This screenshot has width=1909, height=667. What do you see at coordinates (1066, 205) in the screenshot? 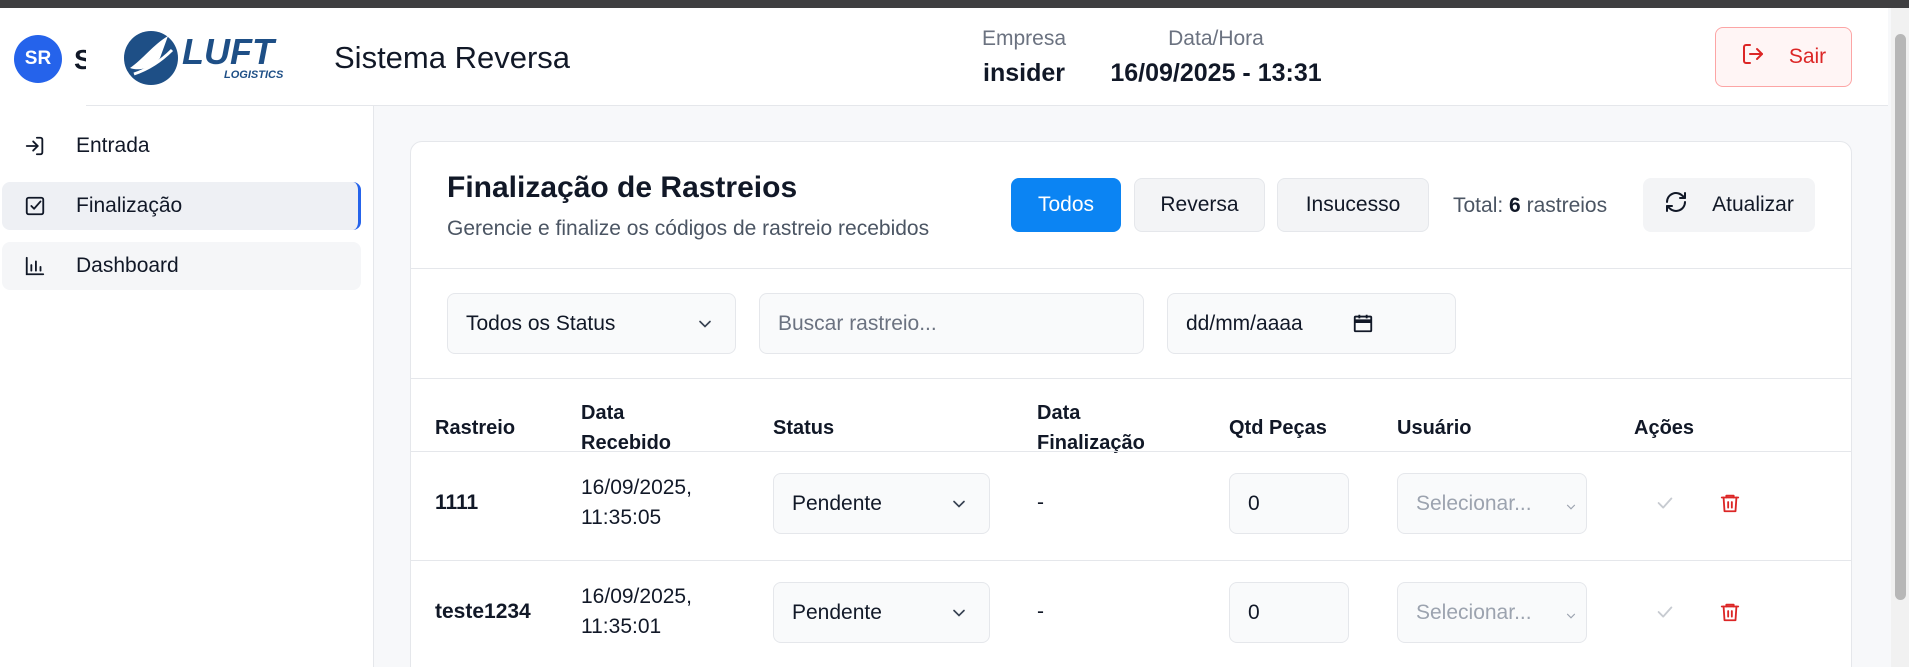
I see `filter-todos-button: Todos` at bounding box center [1066, 205].